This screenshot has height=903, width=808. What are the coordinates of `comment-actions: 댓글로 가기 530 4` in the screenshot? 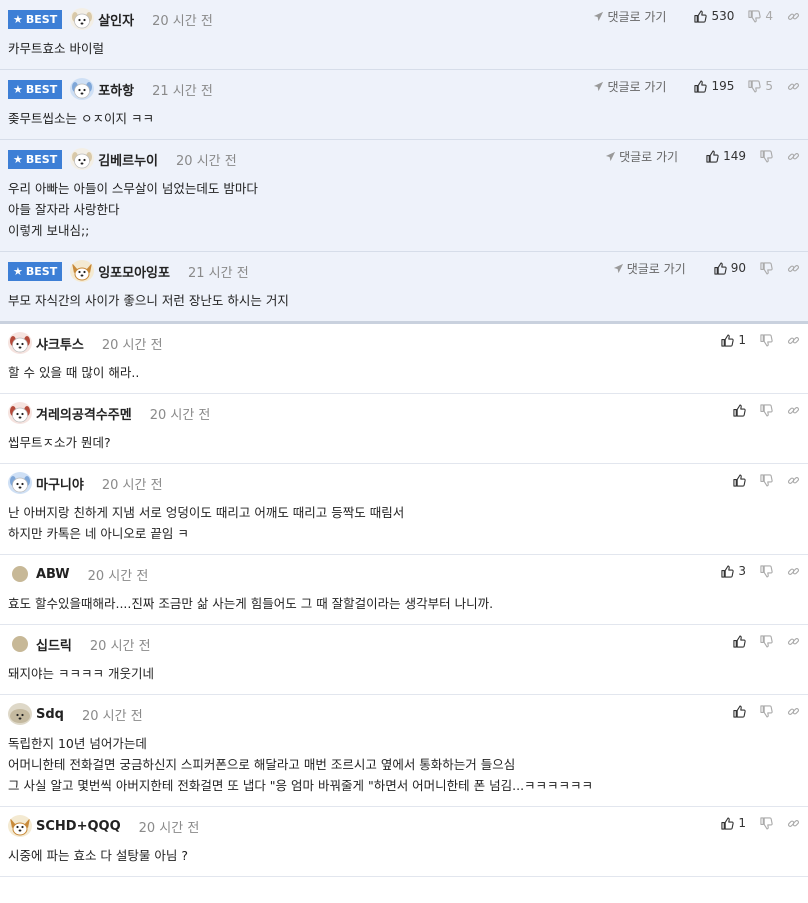 It's located at (696, 16).